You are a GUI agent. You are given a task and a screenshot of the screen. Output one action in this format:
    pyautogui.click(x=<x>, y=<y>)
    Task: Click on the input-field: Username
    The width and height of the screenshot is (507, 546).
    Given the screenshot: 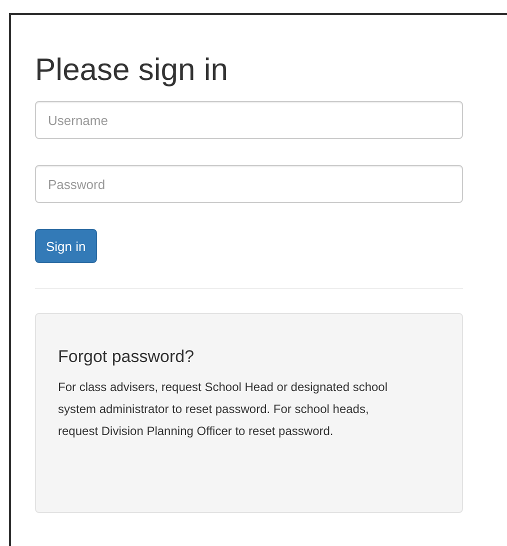 What is the action you would take?
    pyautogui.click(x=249, y=120)
    